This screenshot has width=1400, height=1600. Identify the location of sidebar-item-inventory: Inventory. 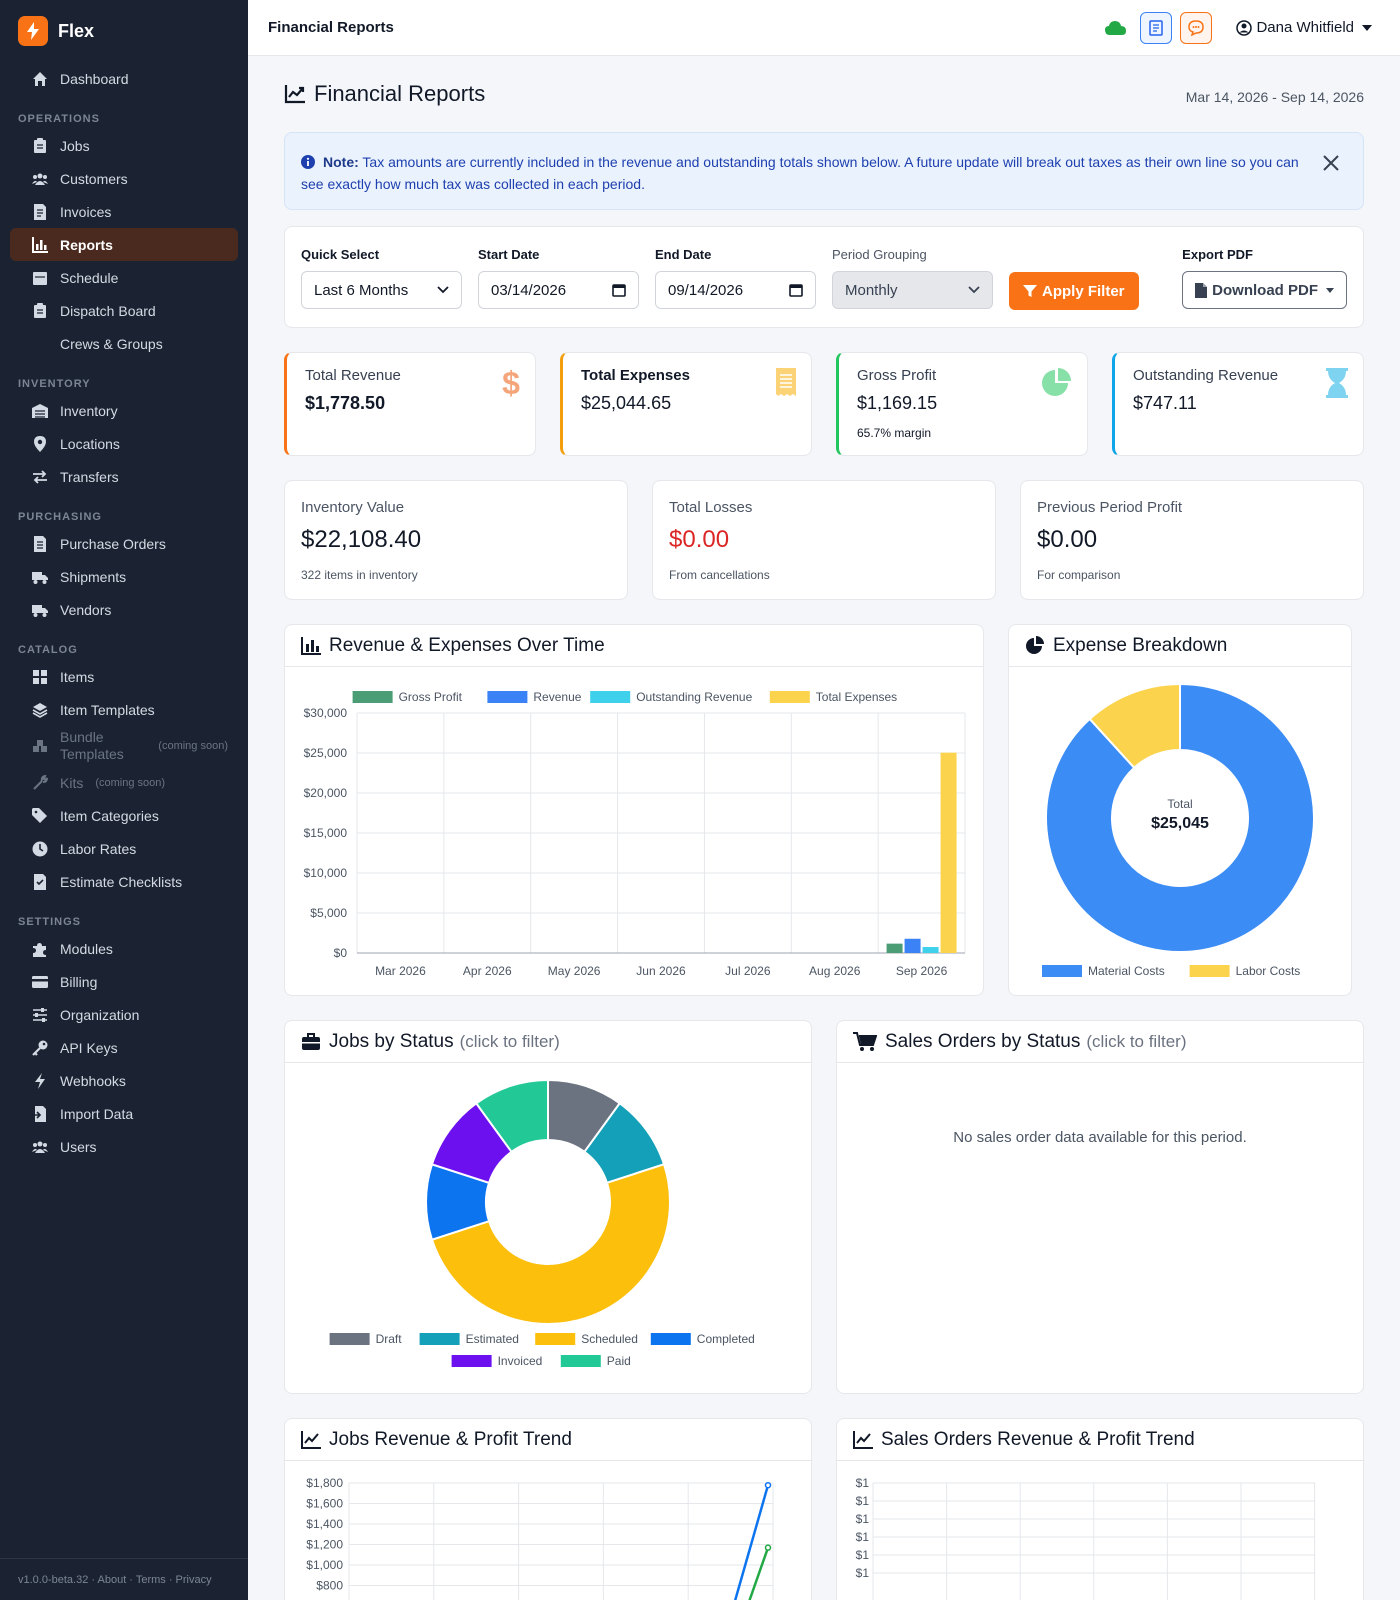
(124, 410).